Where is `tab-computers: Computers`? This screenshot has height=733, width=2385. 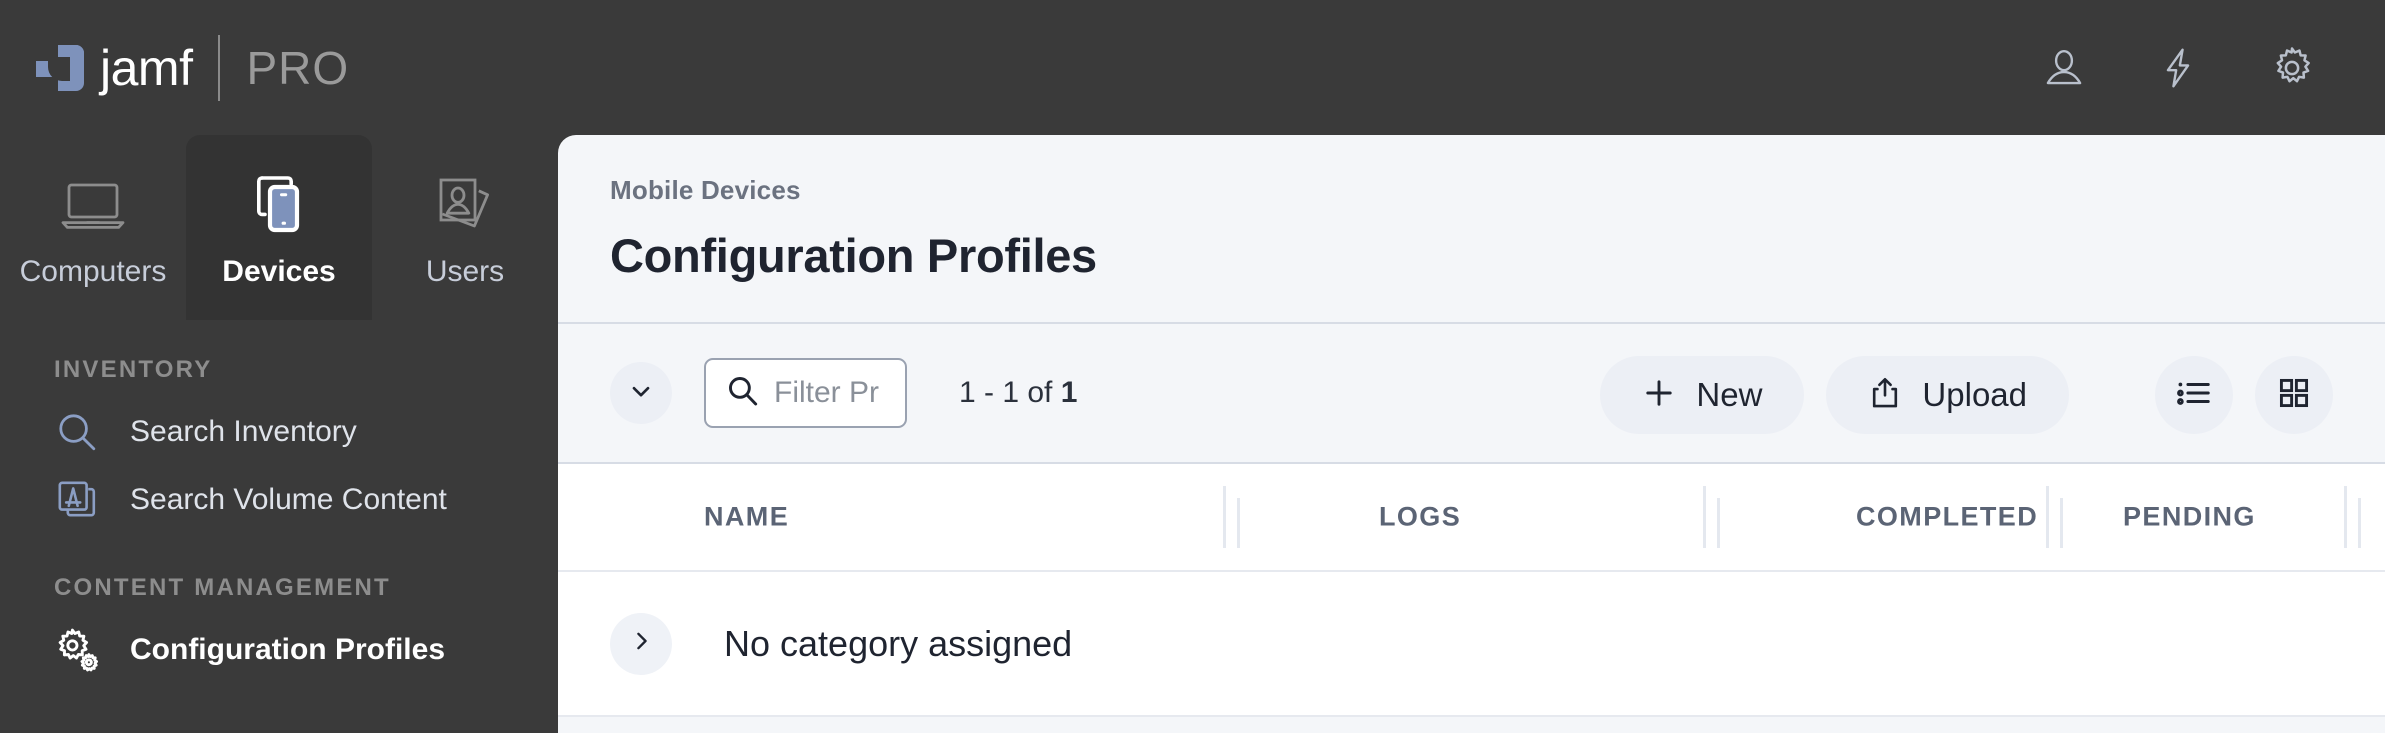 tab-computers: Computers is located at coordinates (93, 227).